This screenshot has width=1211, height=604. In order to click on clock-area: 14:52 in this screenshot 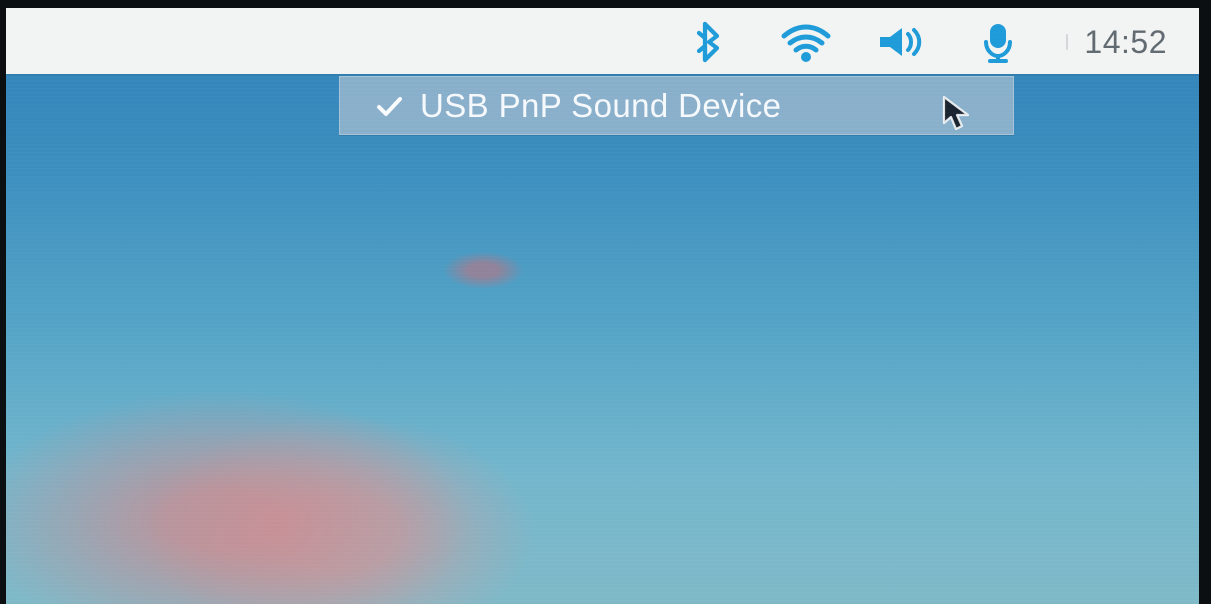, I will do `click(1116, 42)`.